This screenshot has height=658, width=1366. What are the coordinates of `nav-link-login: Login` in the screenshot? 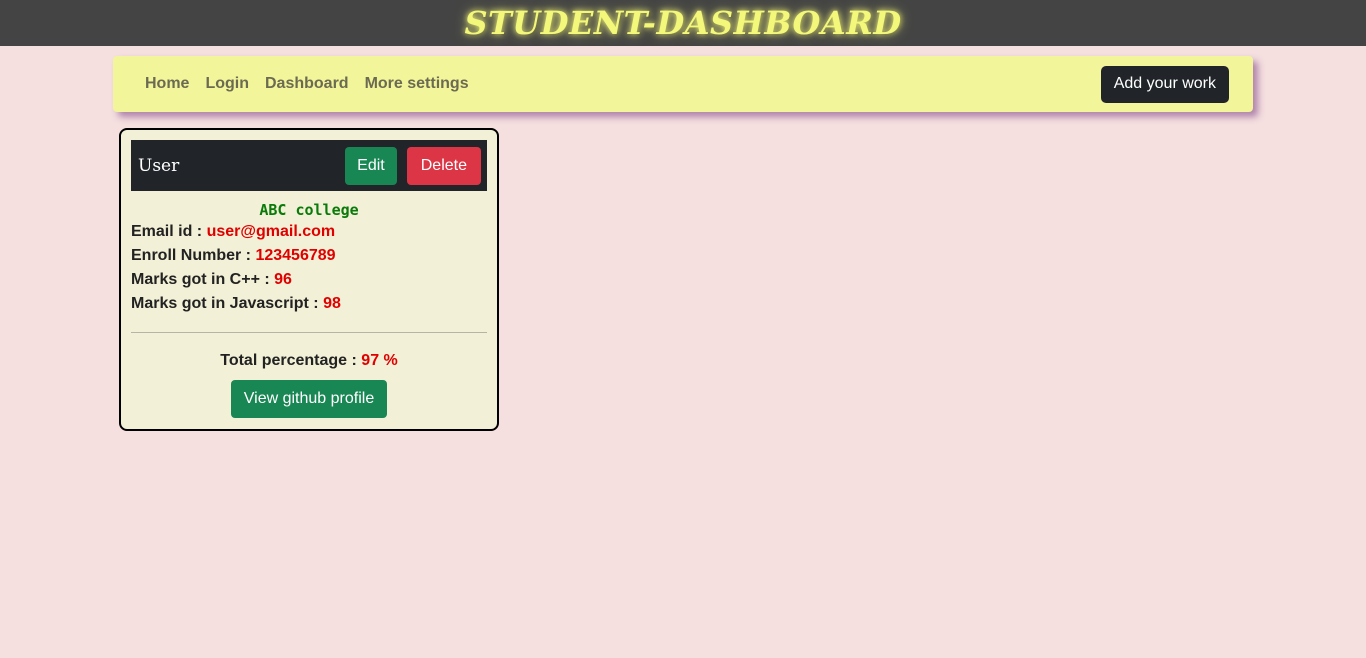 It's located at (227, 84).